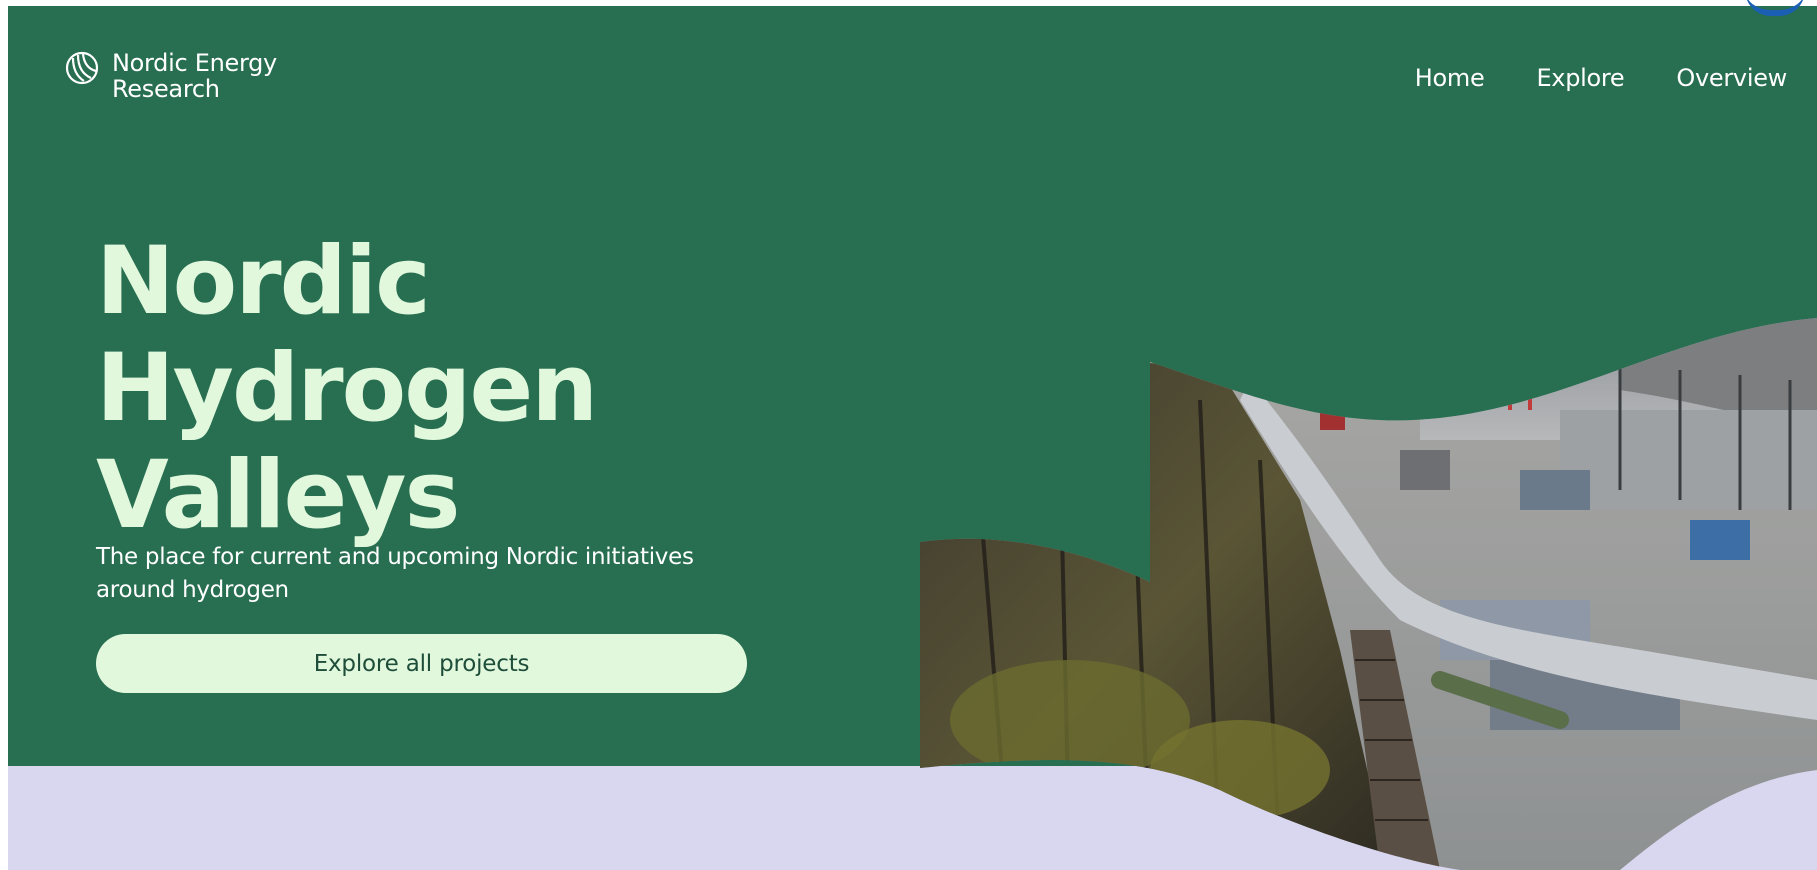 This screenshot has height=870, width=1817. I want to click on nav-explore: Explore, so click(1580, 78).